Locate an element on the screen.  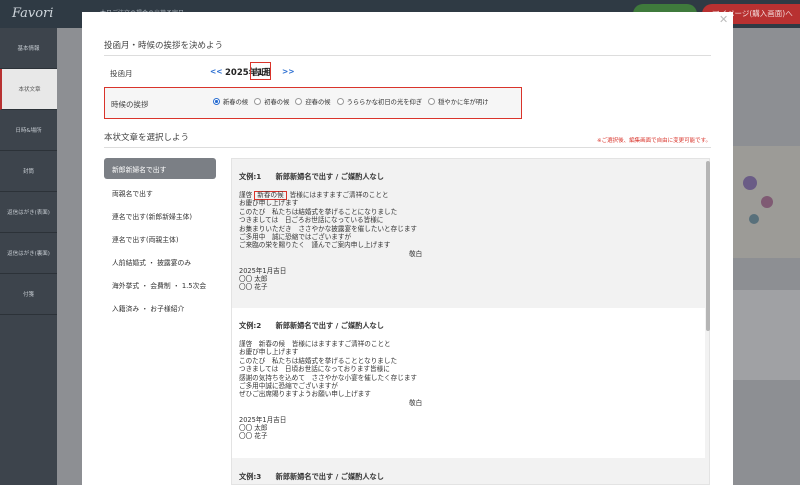
app-logo: Favori is located at coordinates (33, 13).